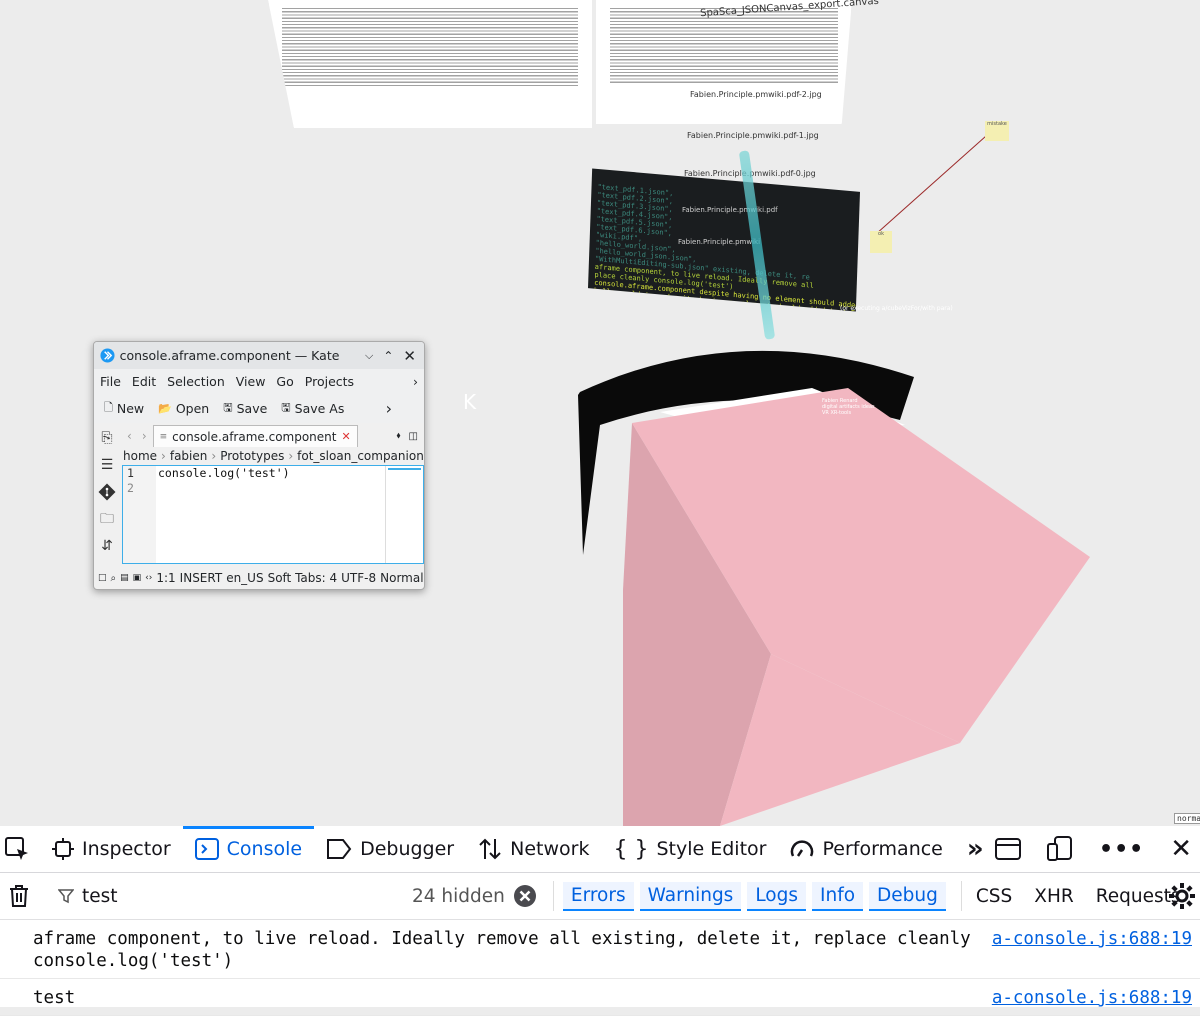 The height and width of the screenshot is (1016, 1200). Describe the element at coordinates (360, 456) in the screenshot. I see `breadcrumb-item: fot_sloan_companion` at that location.